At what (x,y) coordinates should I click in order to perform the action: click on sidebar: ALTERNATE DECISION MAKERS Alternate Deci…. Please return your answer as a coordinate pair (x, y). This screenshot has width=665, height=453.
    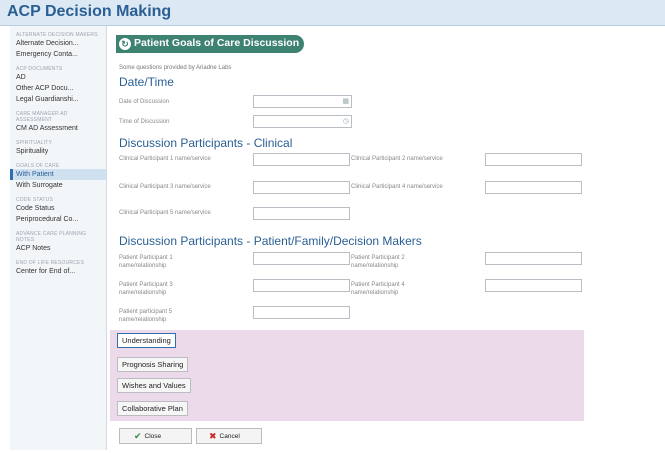
    Looking at the image, I should click on (58, 238).